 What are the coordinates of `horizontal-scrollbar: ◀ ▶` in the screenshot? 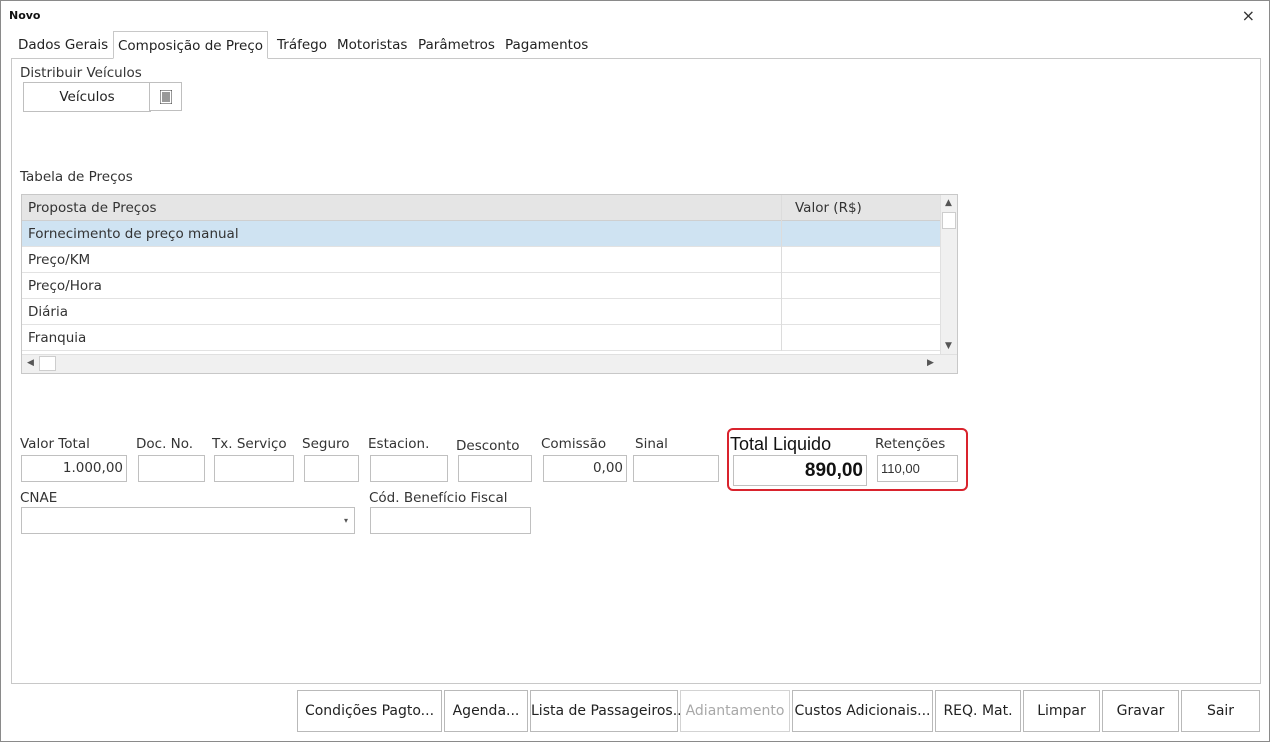 It's located at (489, 363).